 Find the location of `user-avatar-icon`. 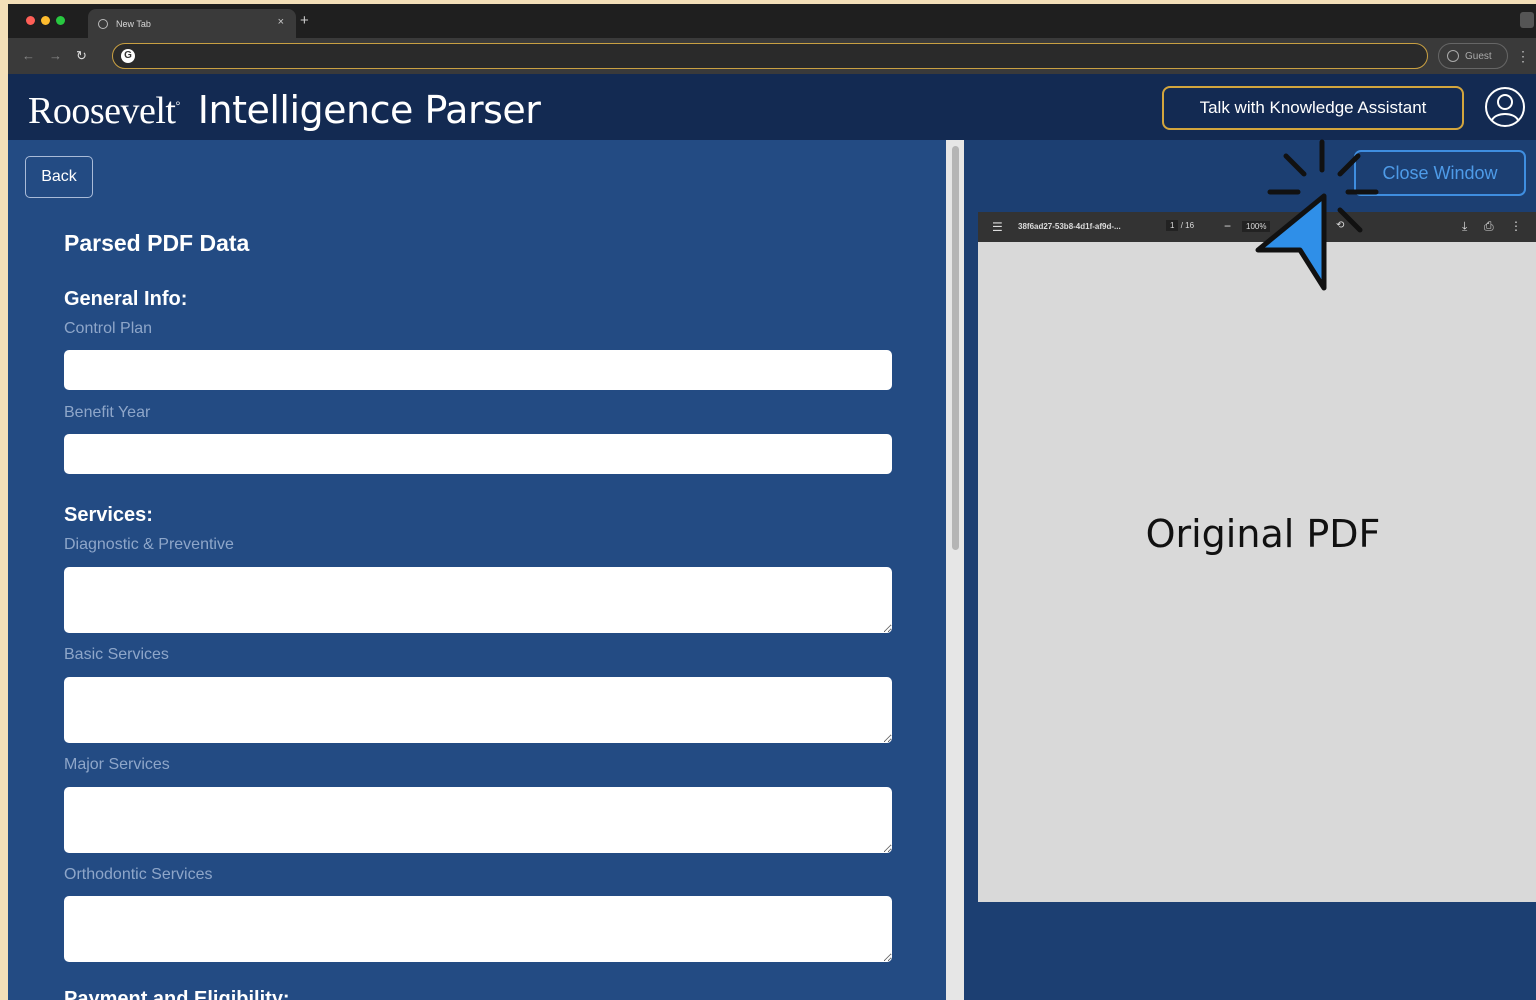

user-avatar-icon is located at coordinates (1505, 107).